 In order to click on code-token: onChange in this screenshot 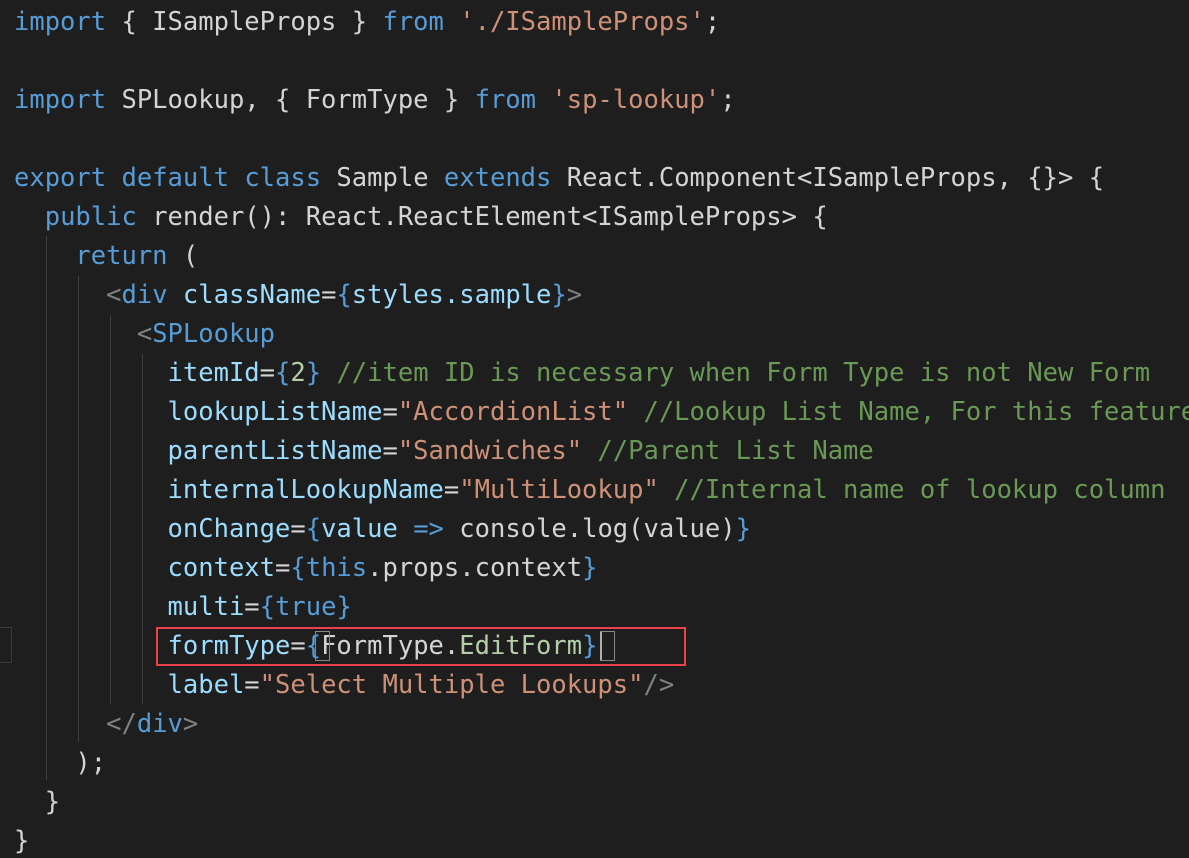, I will do `click(229, 529)`.